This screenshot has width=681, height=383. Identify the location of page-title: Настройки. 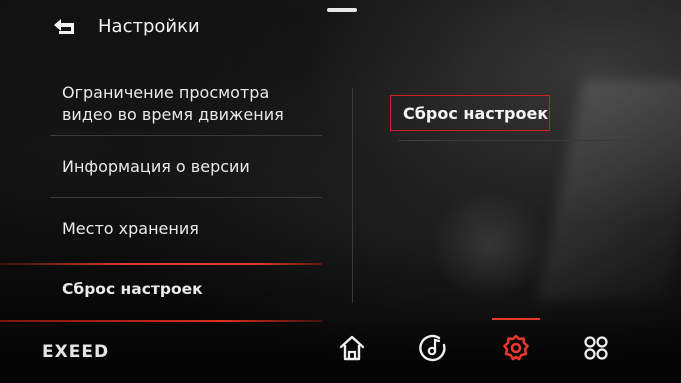
(149, 26).